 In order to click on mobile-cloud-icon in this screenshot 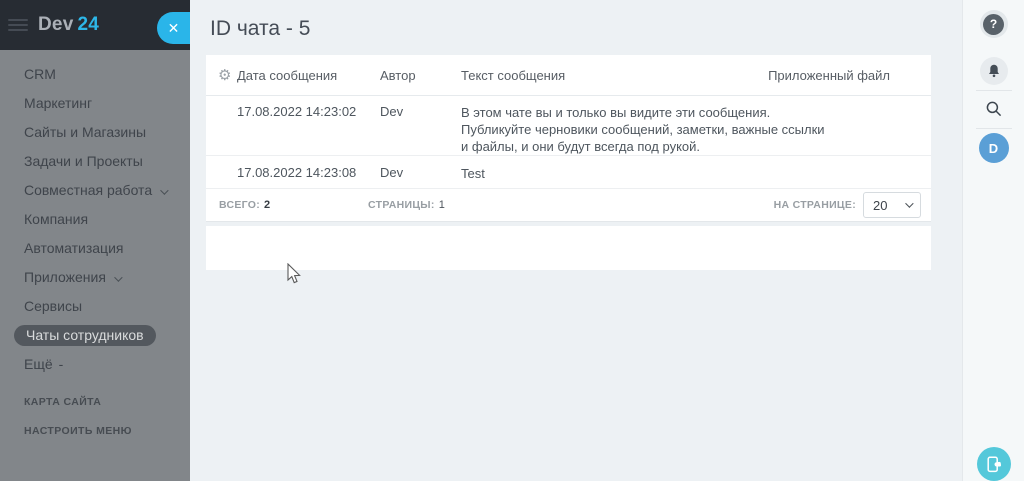, I will do `click(994, 463)`.